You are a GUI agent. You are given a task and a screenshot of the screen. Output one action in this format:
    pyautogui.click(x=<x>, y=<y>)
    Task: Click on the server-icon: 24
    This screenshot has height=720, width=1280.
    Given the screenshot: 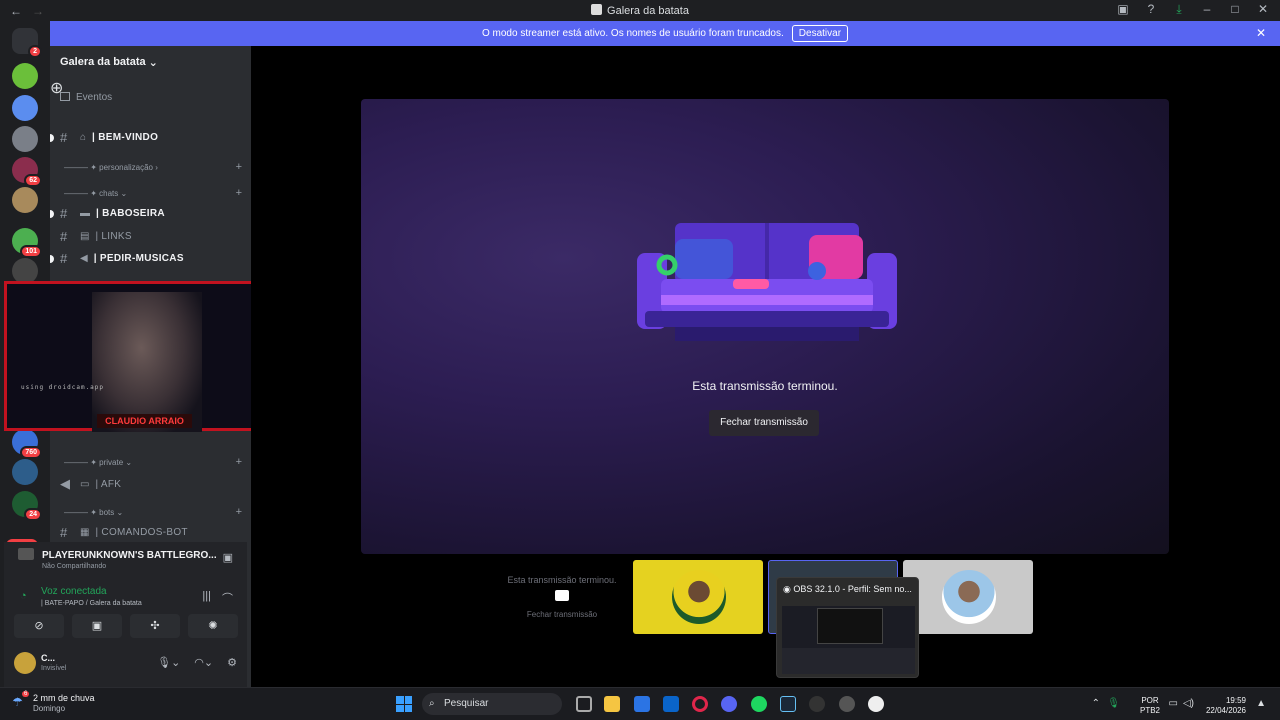 What is the action you would take?
    pyautogui.click(x=27, y=506)
    